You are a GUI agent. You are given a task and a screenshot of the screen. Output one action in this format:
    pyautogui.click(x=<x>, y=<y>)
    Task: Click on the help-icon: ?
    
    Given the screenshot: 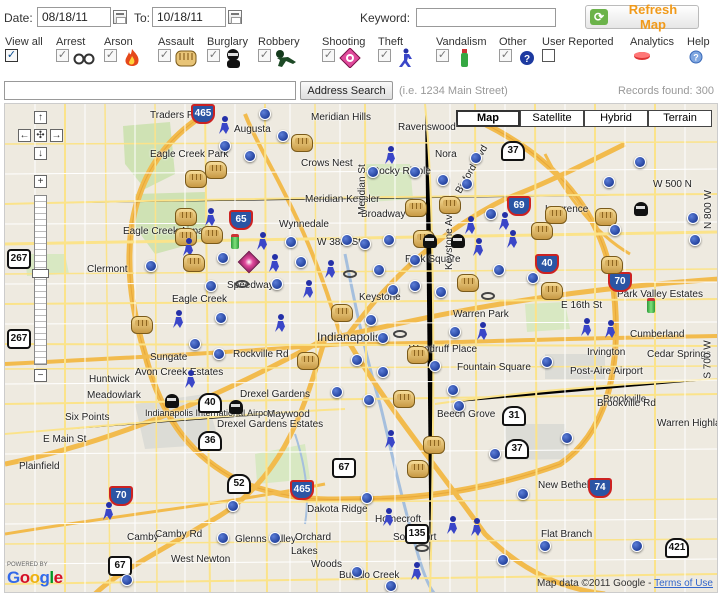 What is the action you would take?
    pyautogui.click(x=696, y=57)
    